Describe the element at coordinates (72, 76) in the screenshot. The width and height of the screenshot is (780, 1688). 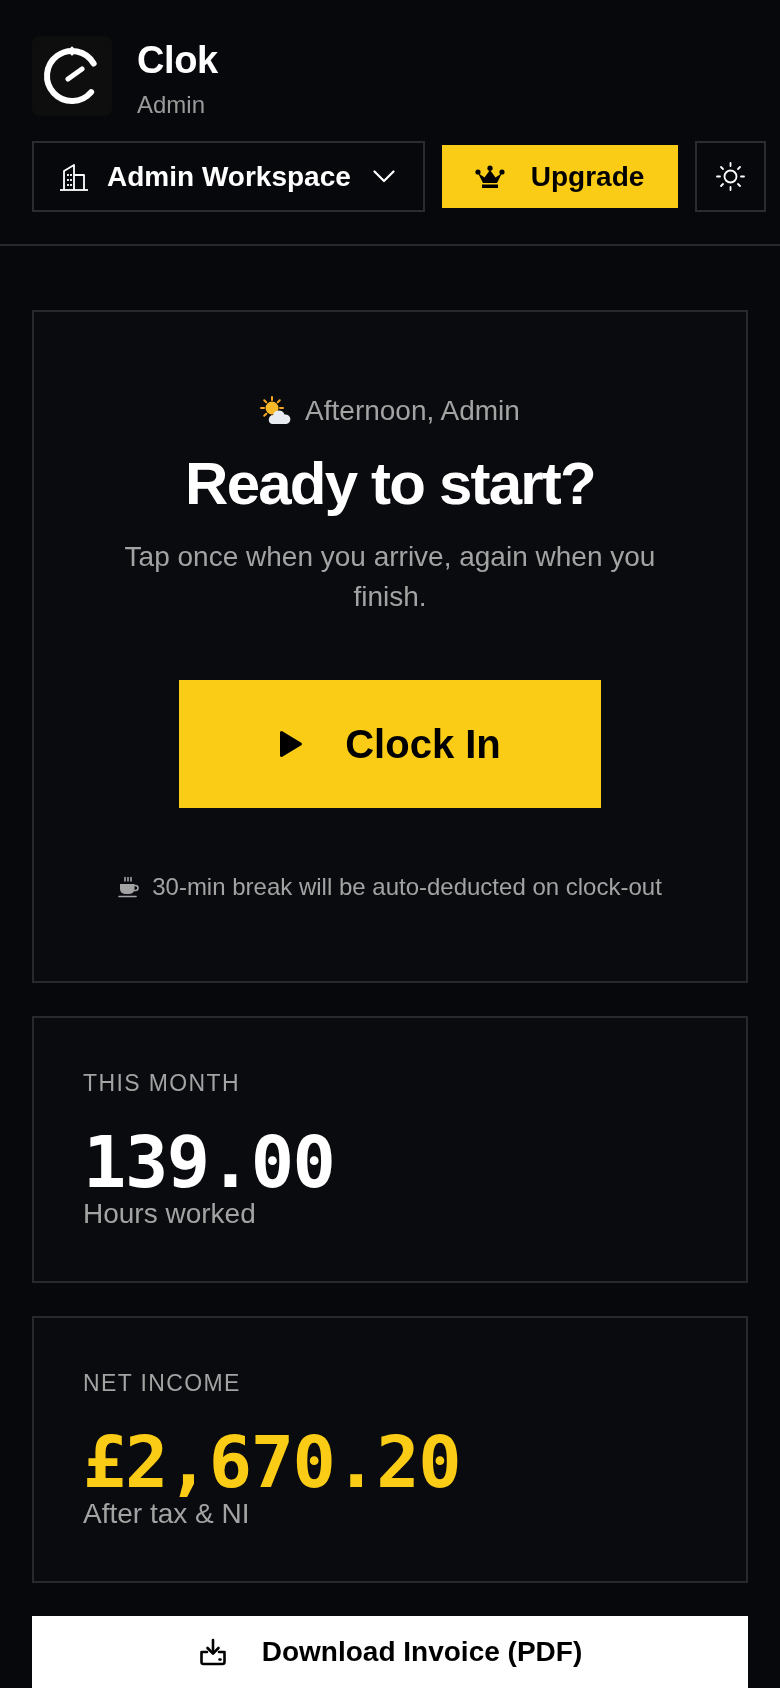
I see `clock-logo-icon` at that location.